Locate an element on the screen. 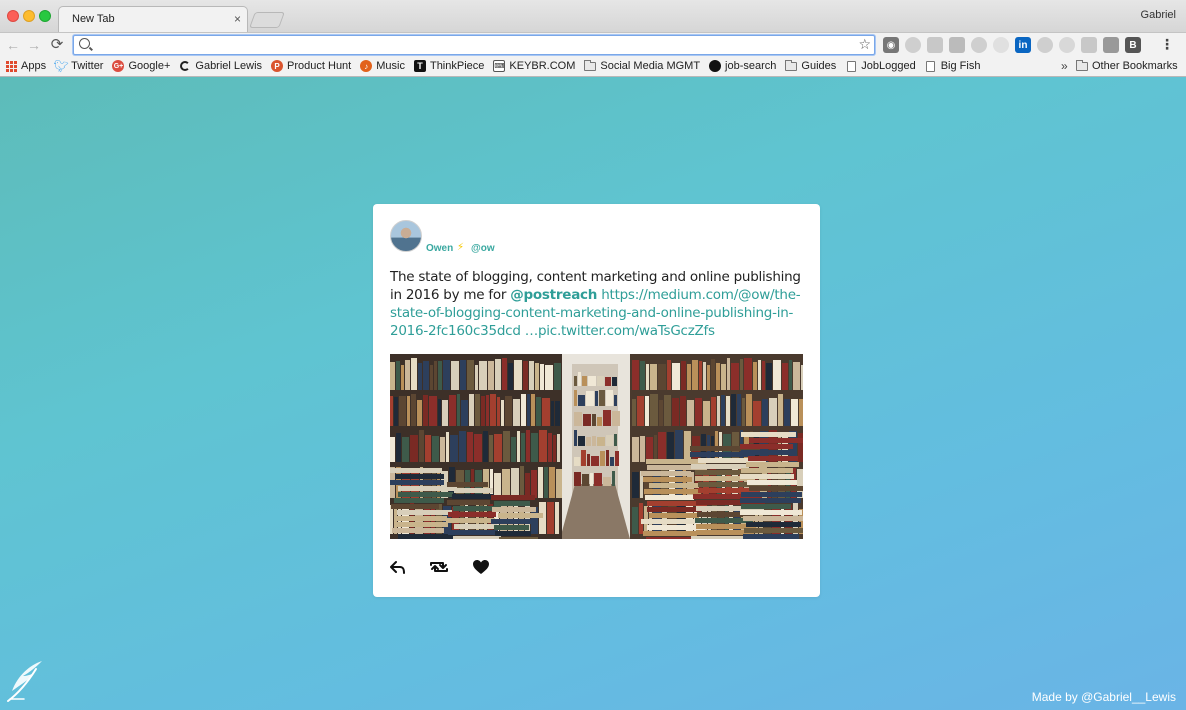  retweet-icon is located at coordinates (439, 567).